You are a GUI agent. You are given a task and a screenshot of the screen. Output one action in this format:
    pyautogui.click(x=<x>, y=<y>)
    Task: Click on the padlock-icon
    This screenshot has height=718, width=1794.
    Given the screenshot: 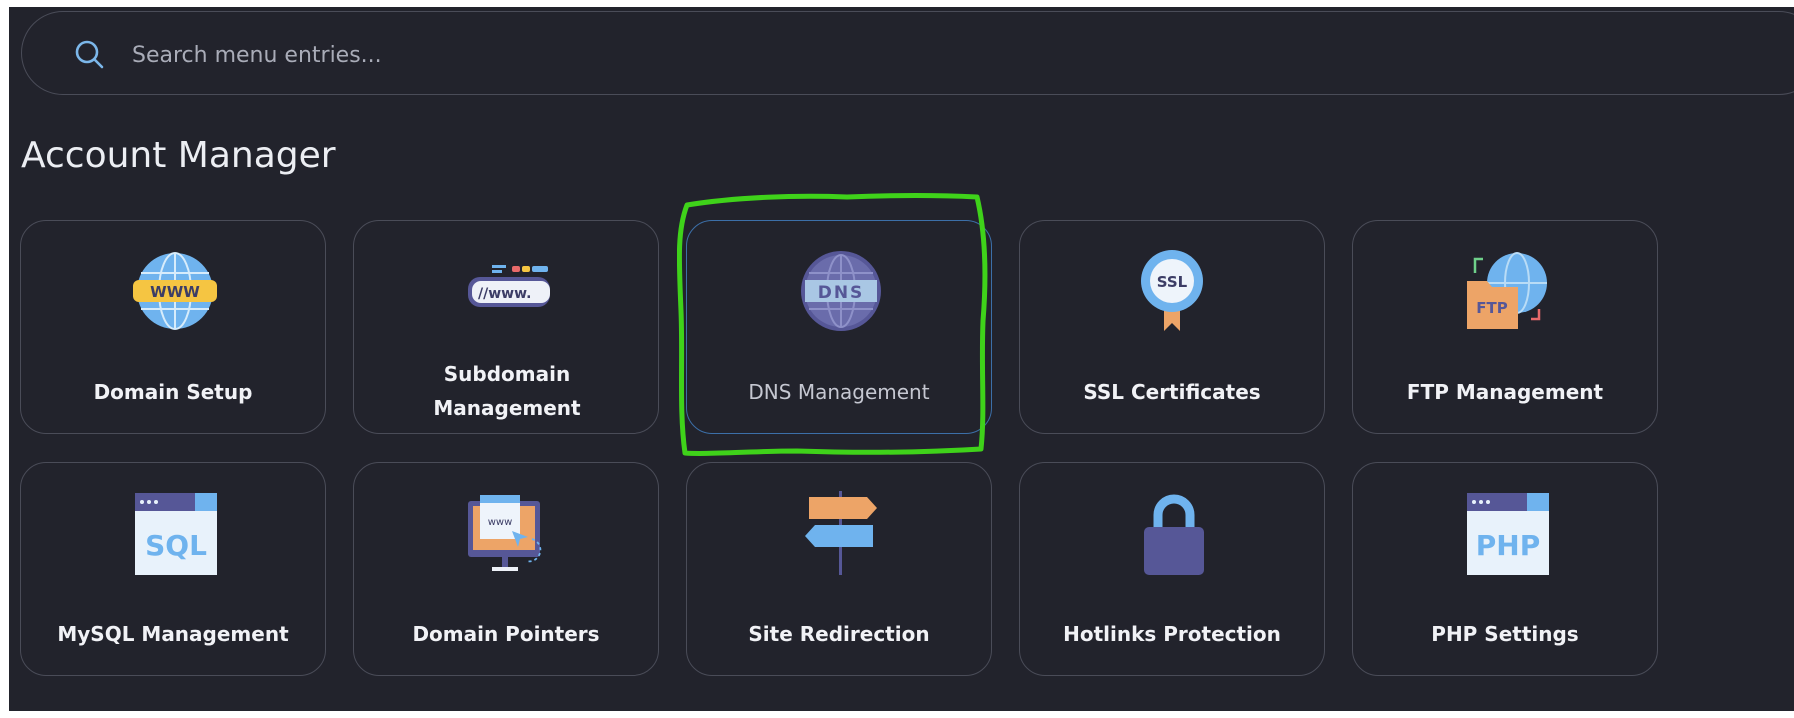 What is the action you would take?
    pyautogui.click(x=1174, y=534)
    